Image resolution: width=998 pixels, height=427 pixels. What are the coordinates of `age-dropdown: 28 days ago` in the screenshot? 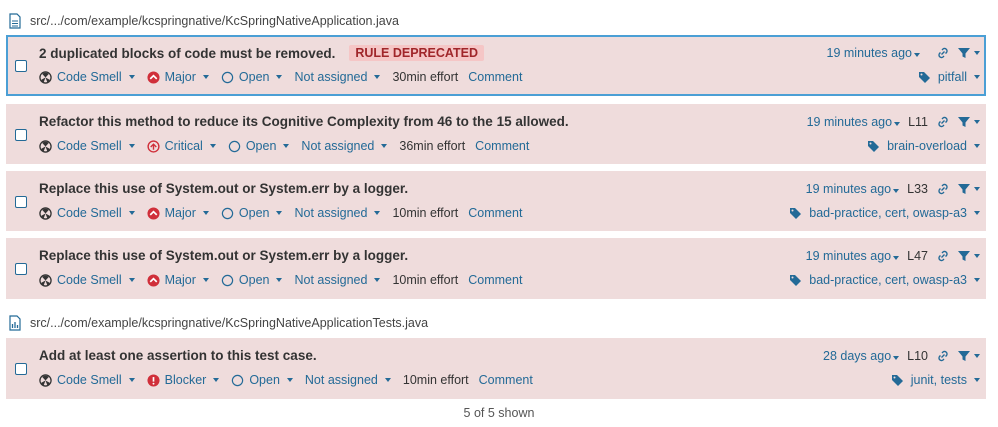 It's located at (861, 356).